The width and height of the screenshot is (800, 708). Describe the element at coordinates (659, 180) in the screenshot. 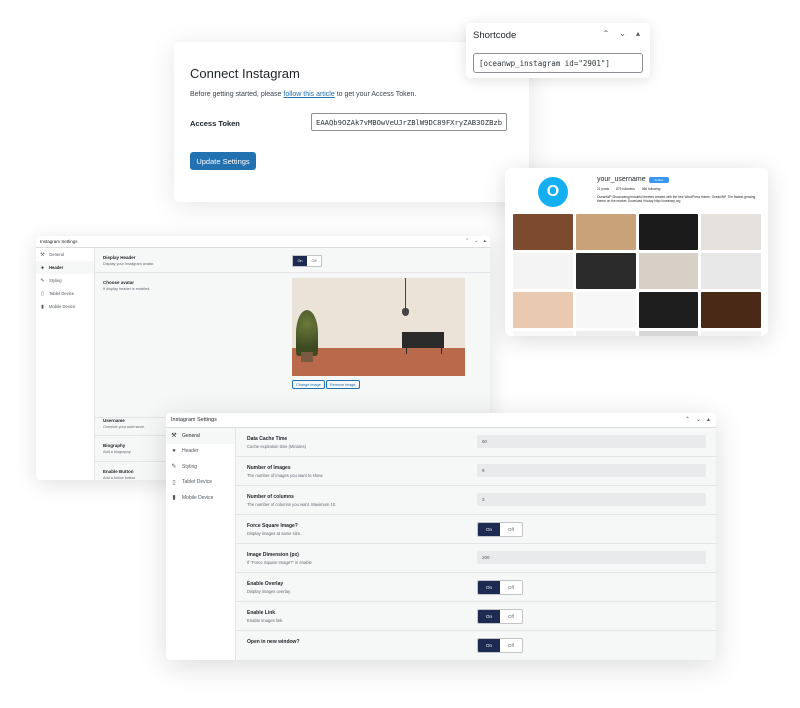

I see `follow-button: Follow` at that location.